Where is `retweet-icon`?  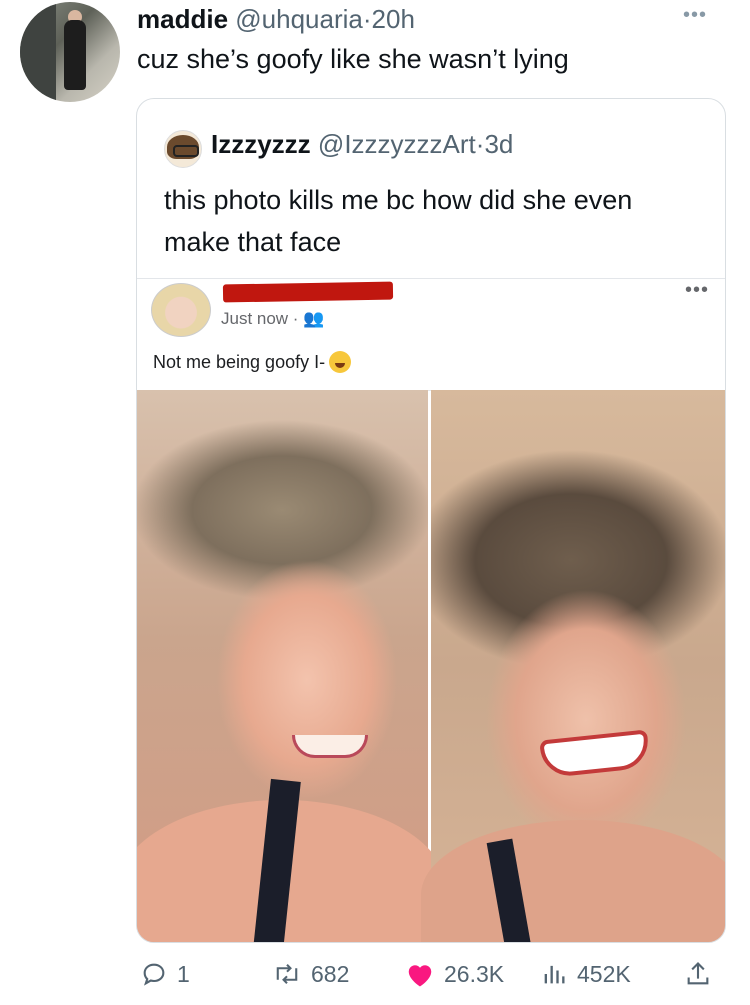
retweet-icon is located at coordinates (287, 974).